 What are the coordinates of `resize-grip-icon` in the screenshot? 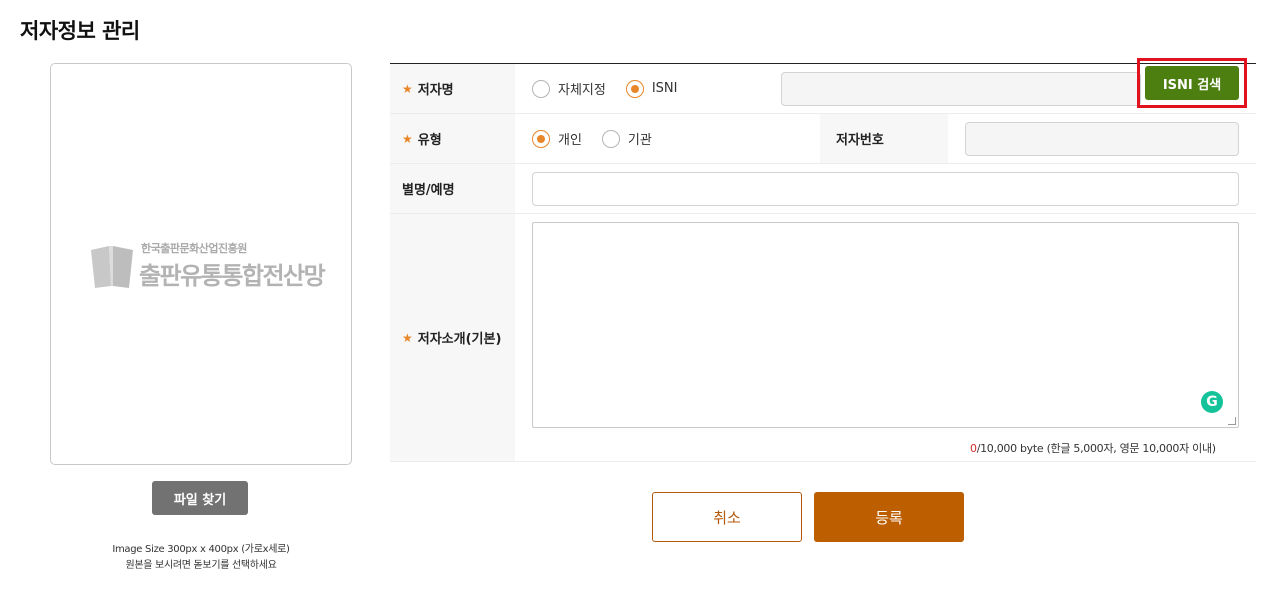 It's located at (1232, 421).